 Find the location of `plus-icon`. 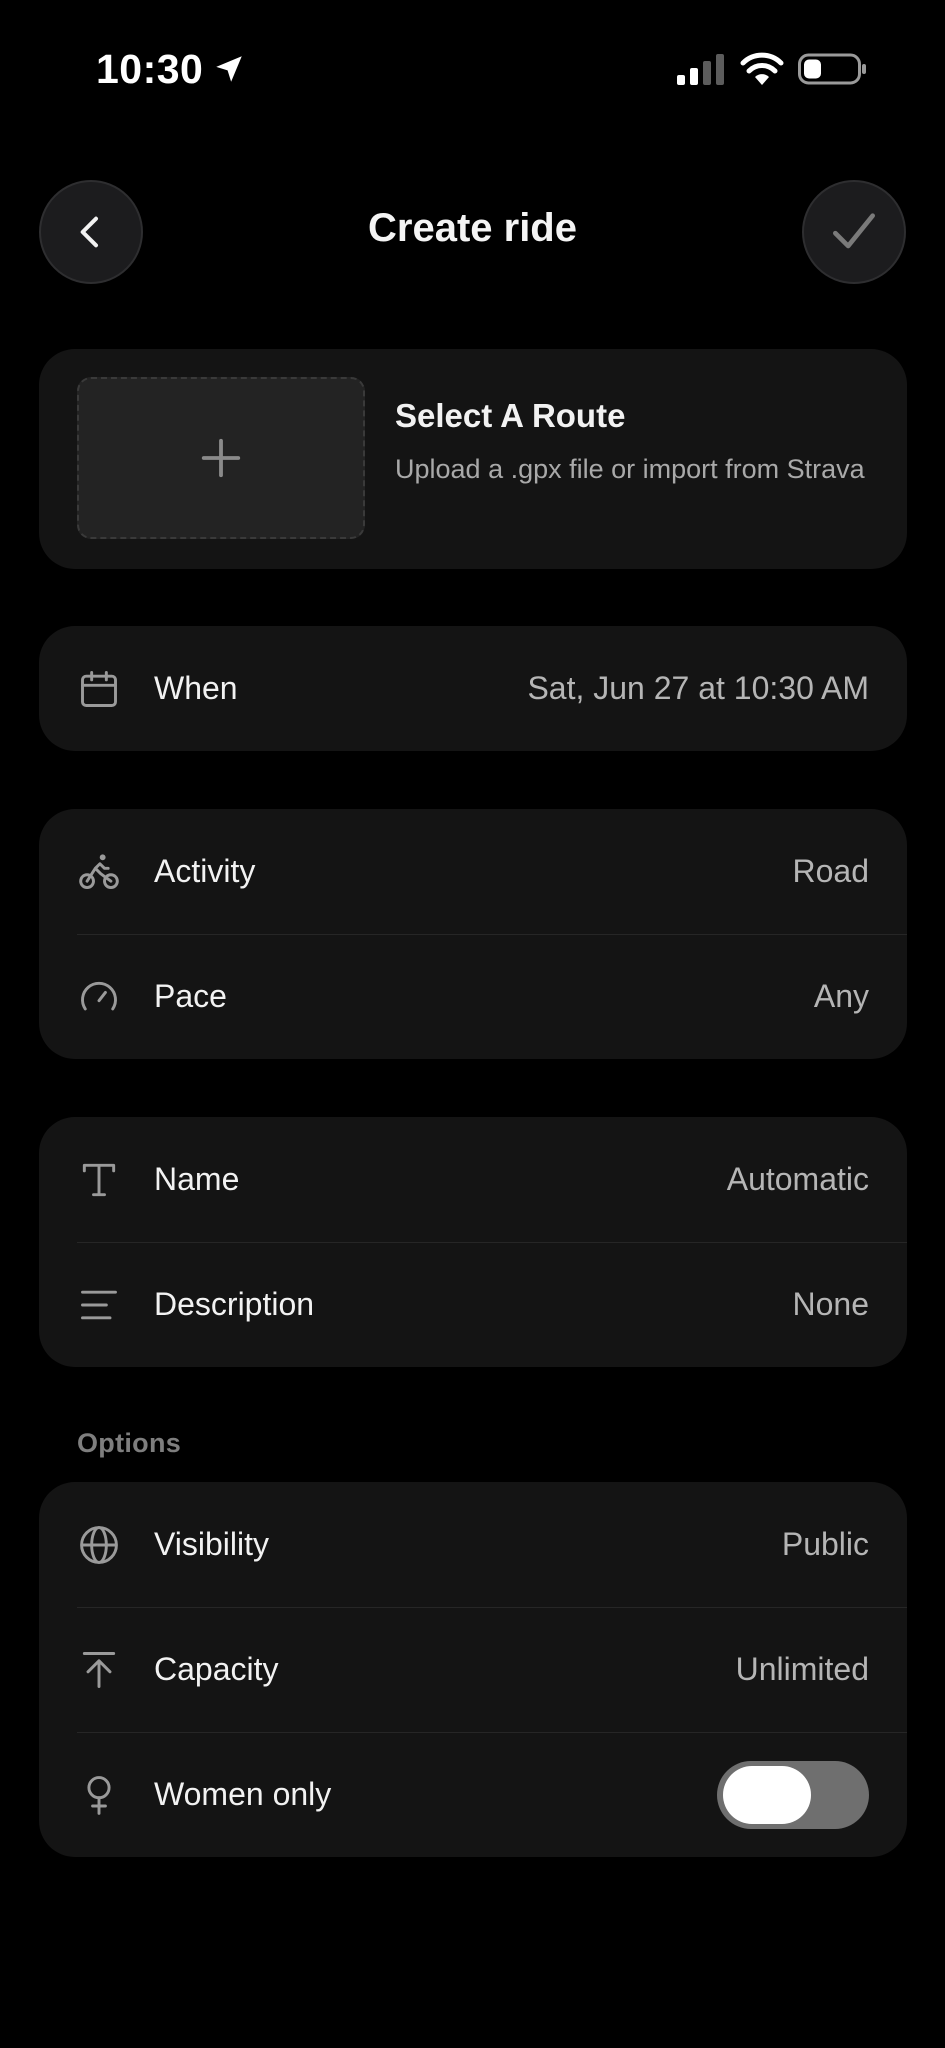

plus-icon is located at coordinates (221, 458).